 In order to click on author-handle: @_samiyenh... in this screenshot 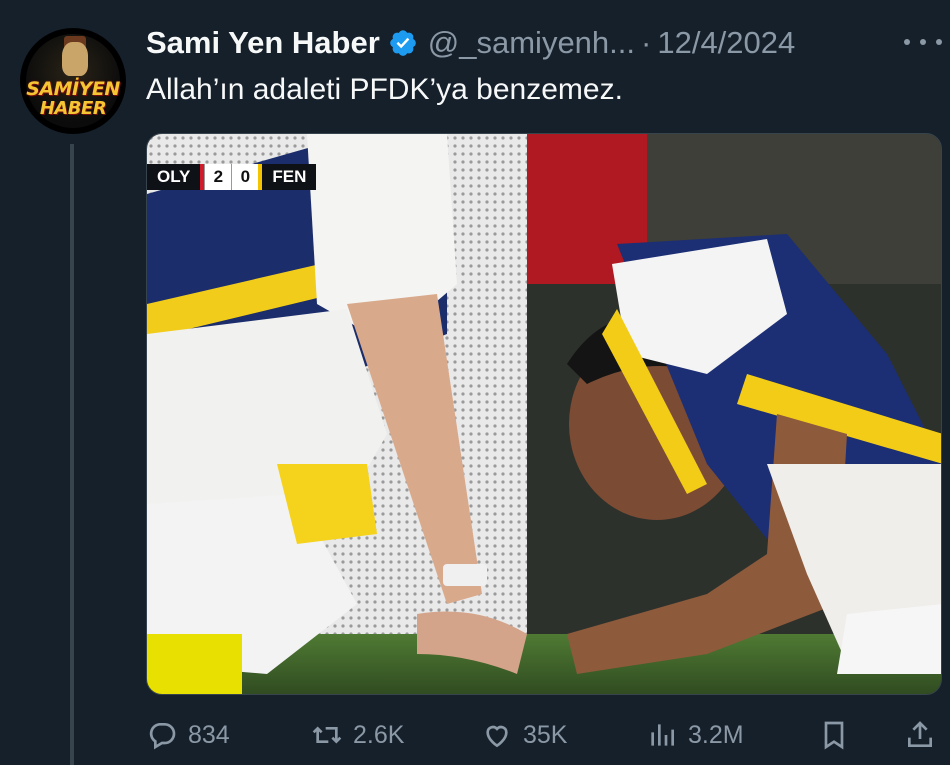, I will do `click(531, 43)`.